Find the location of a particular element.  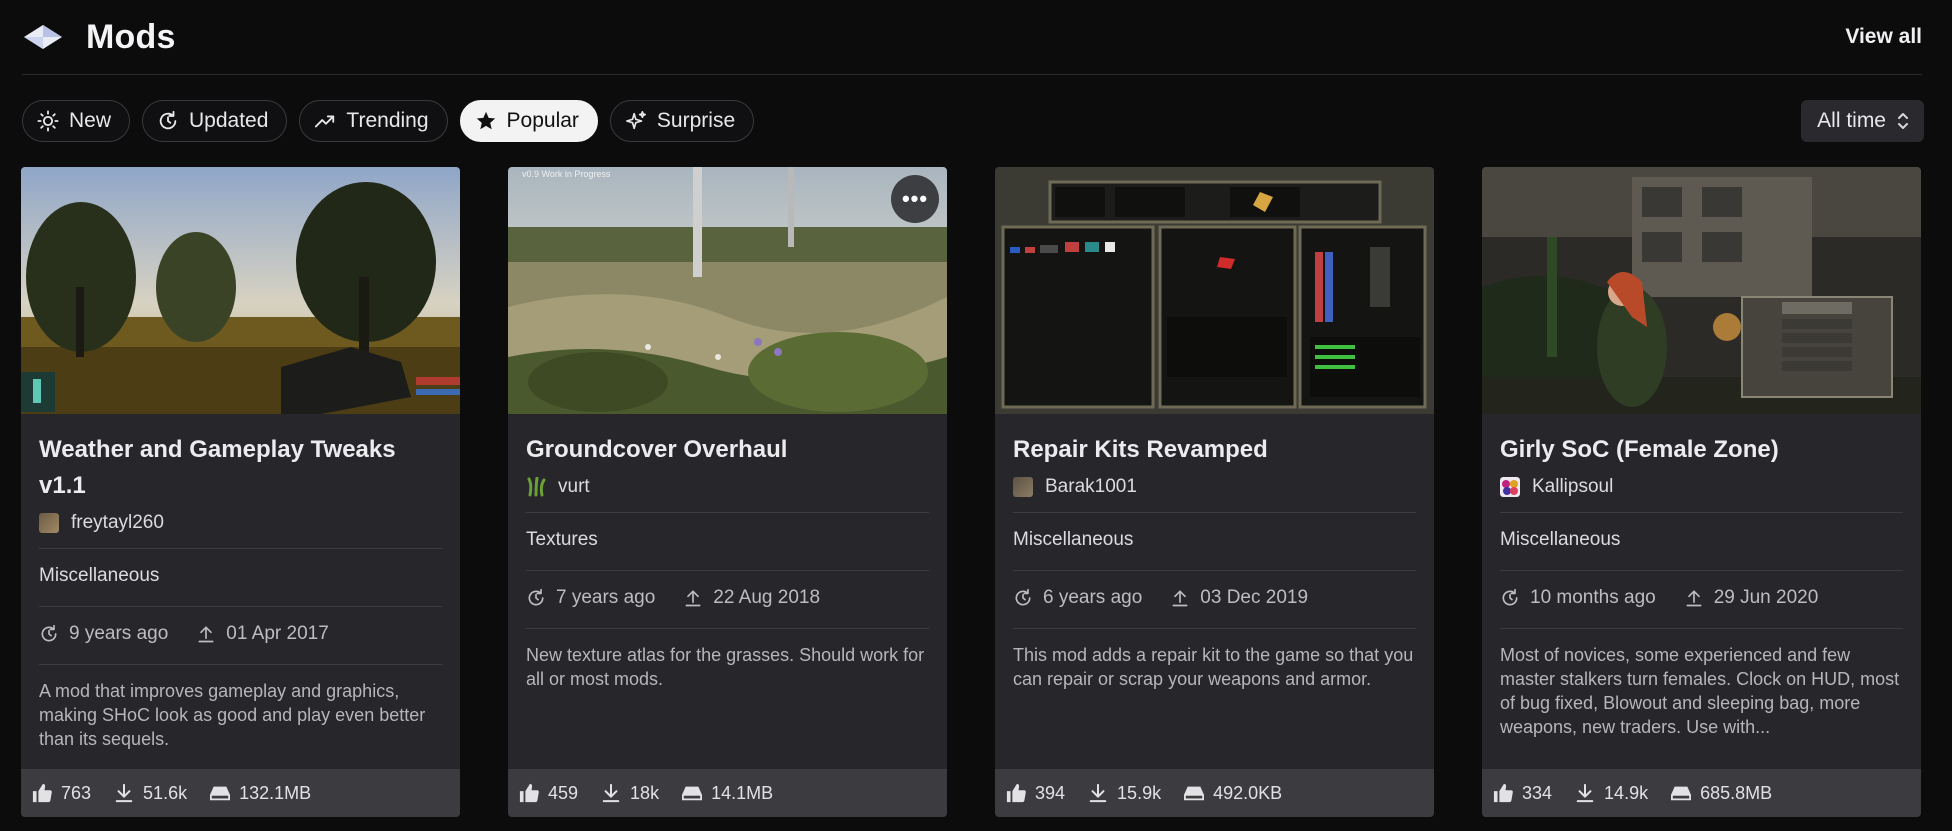

card-footer: 763 51.6k 132.1MB is located at coordinates (240, 793).